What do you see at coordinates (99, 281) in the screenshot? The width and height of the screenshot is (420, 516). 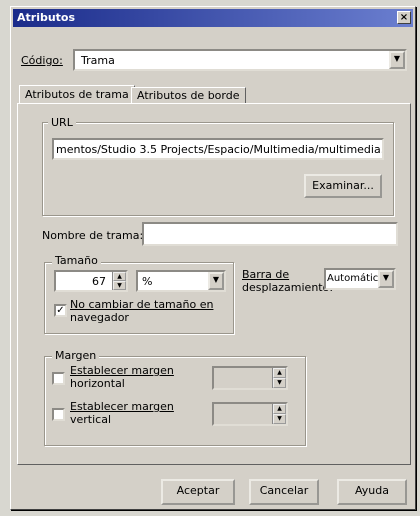 I see `size-value: 67` at bounding box center [99, 281].